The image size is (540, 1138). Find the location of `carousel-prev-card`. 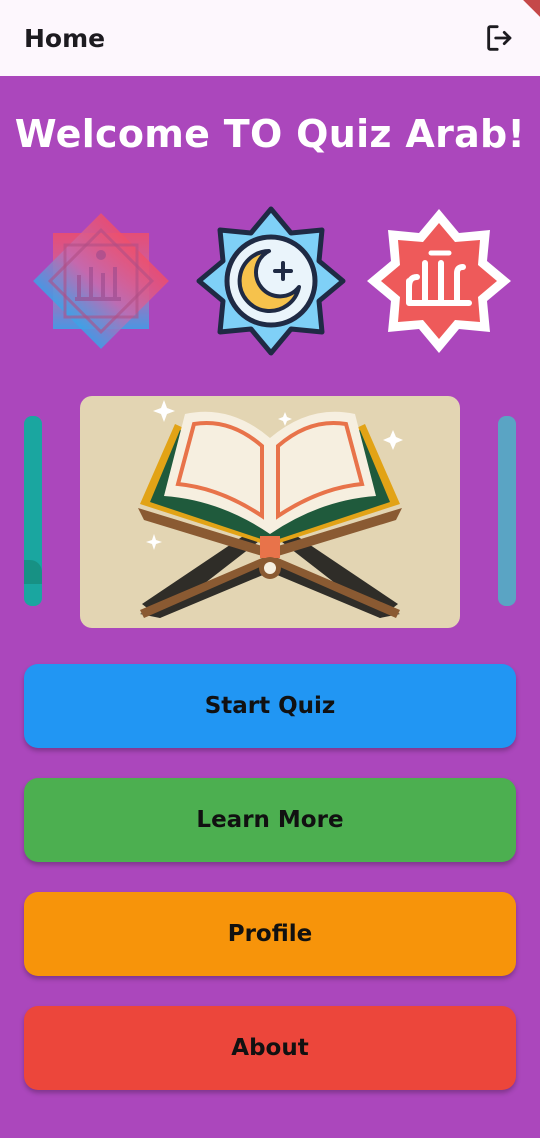

carousel-prev-card is located at coordinates (33, 511).